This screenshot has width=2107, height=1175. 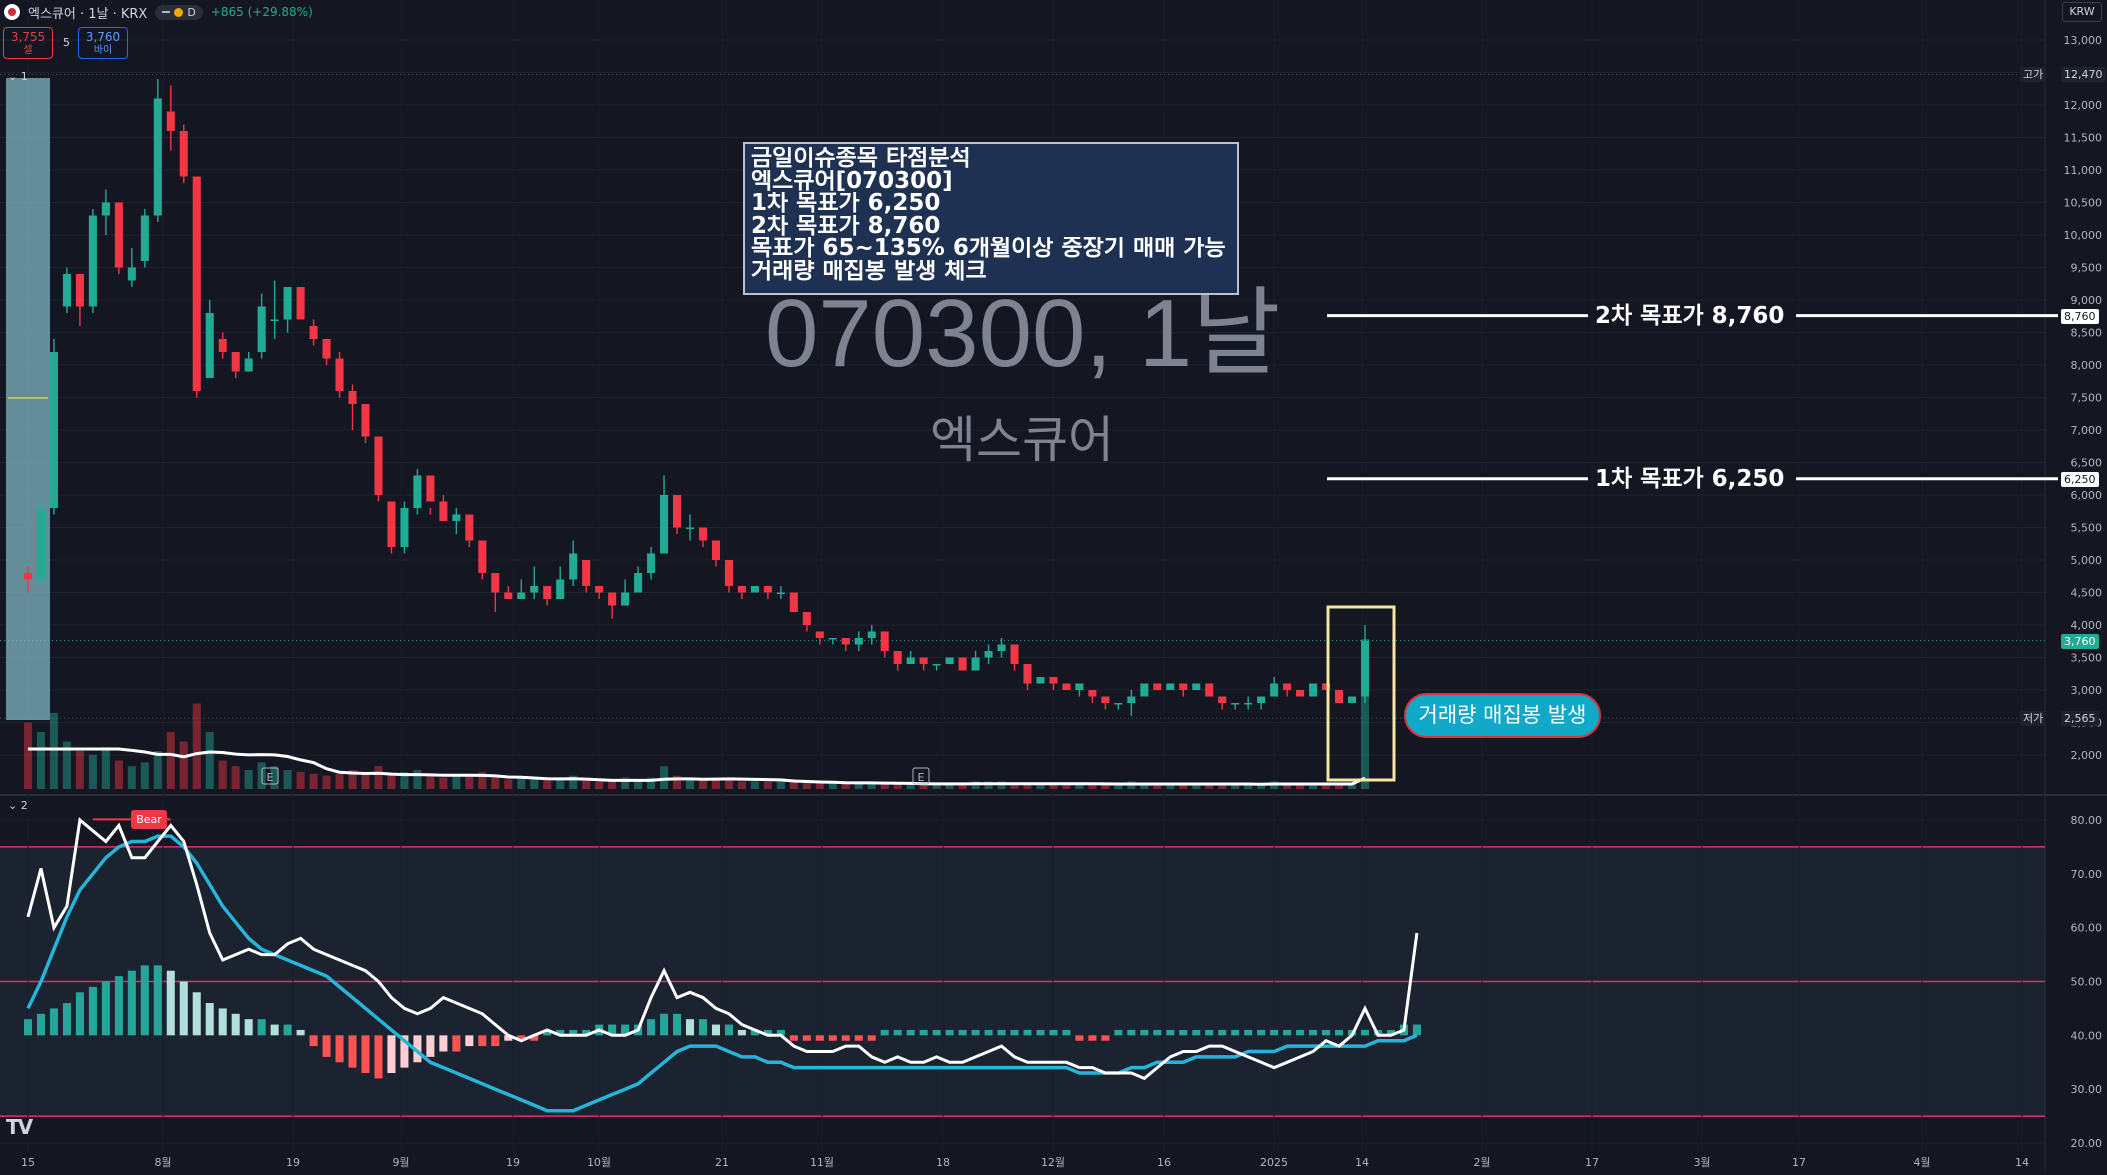 What do you see at coordinates (28, 50) in the screenshot?
I see `sell-label: 셀` at bounding box center [28, 50].